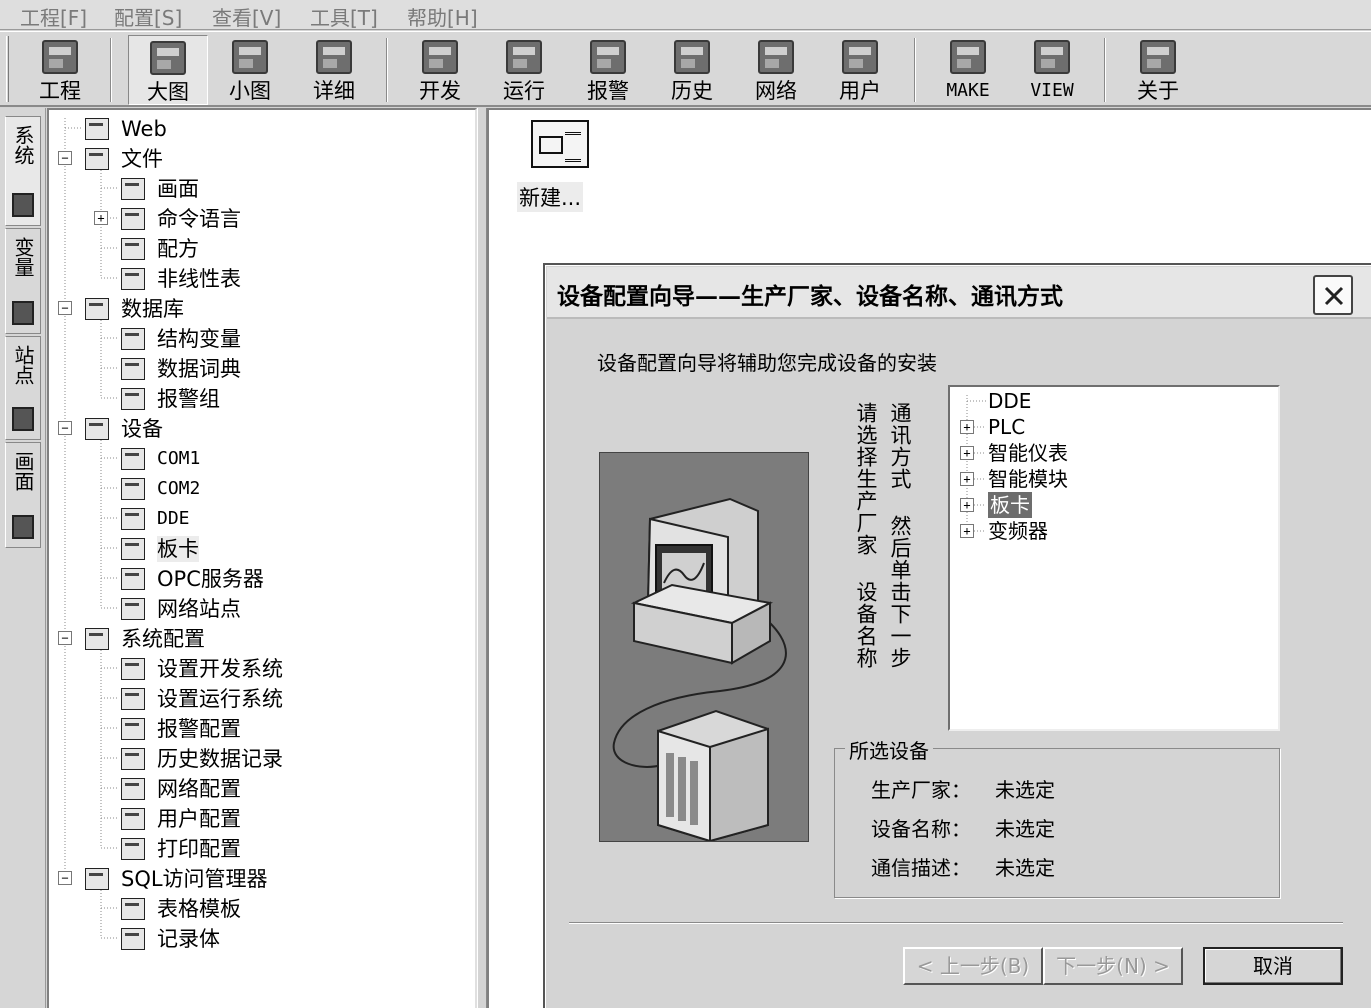 This screenshot has width=1371, height=1008. What do you see at coordinates (23, 205) in the screenshot?
I see `system-icon` at bounding box center [23, 205].